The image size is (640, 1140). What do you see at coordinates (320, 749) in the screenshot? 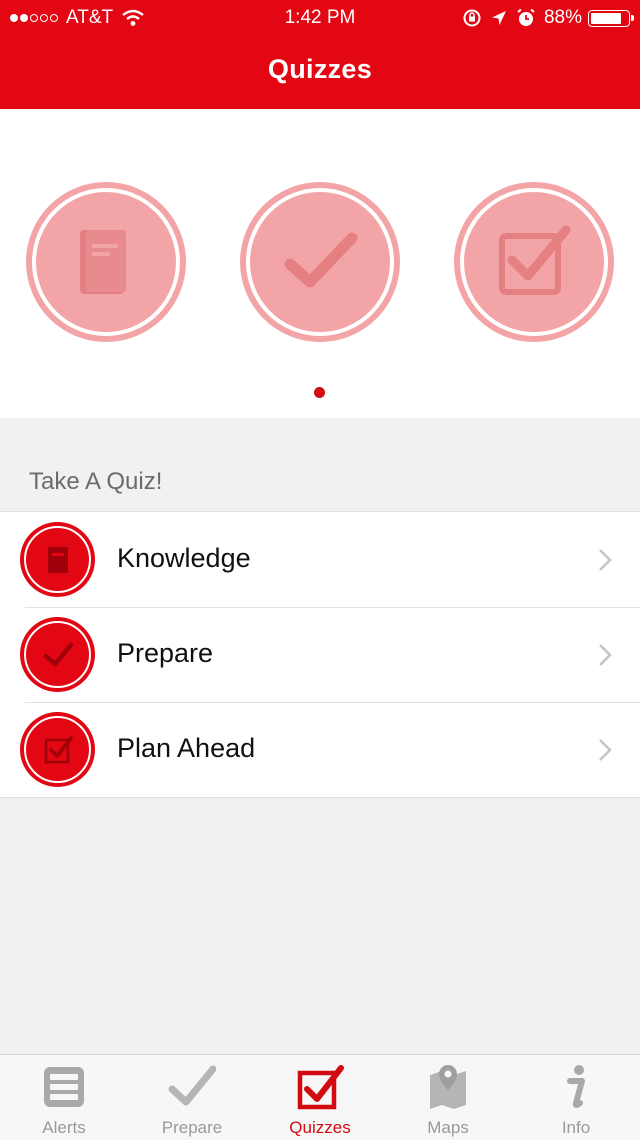
I see `quiz-item-plan-ahead: Plan Ahead` at bounding box center [320, 749].